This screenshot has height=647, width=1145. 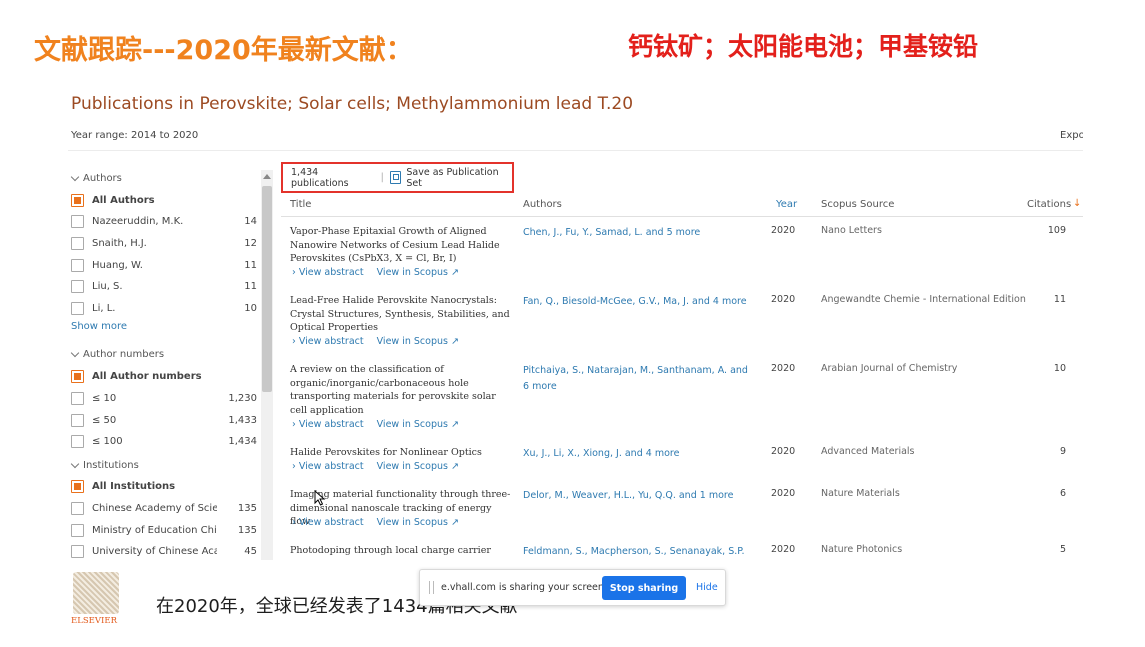 I want to click on column-header-year: Year, so click(x=786, y=204).